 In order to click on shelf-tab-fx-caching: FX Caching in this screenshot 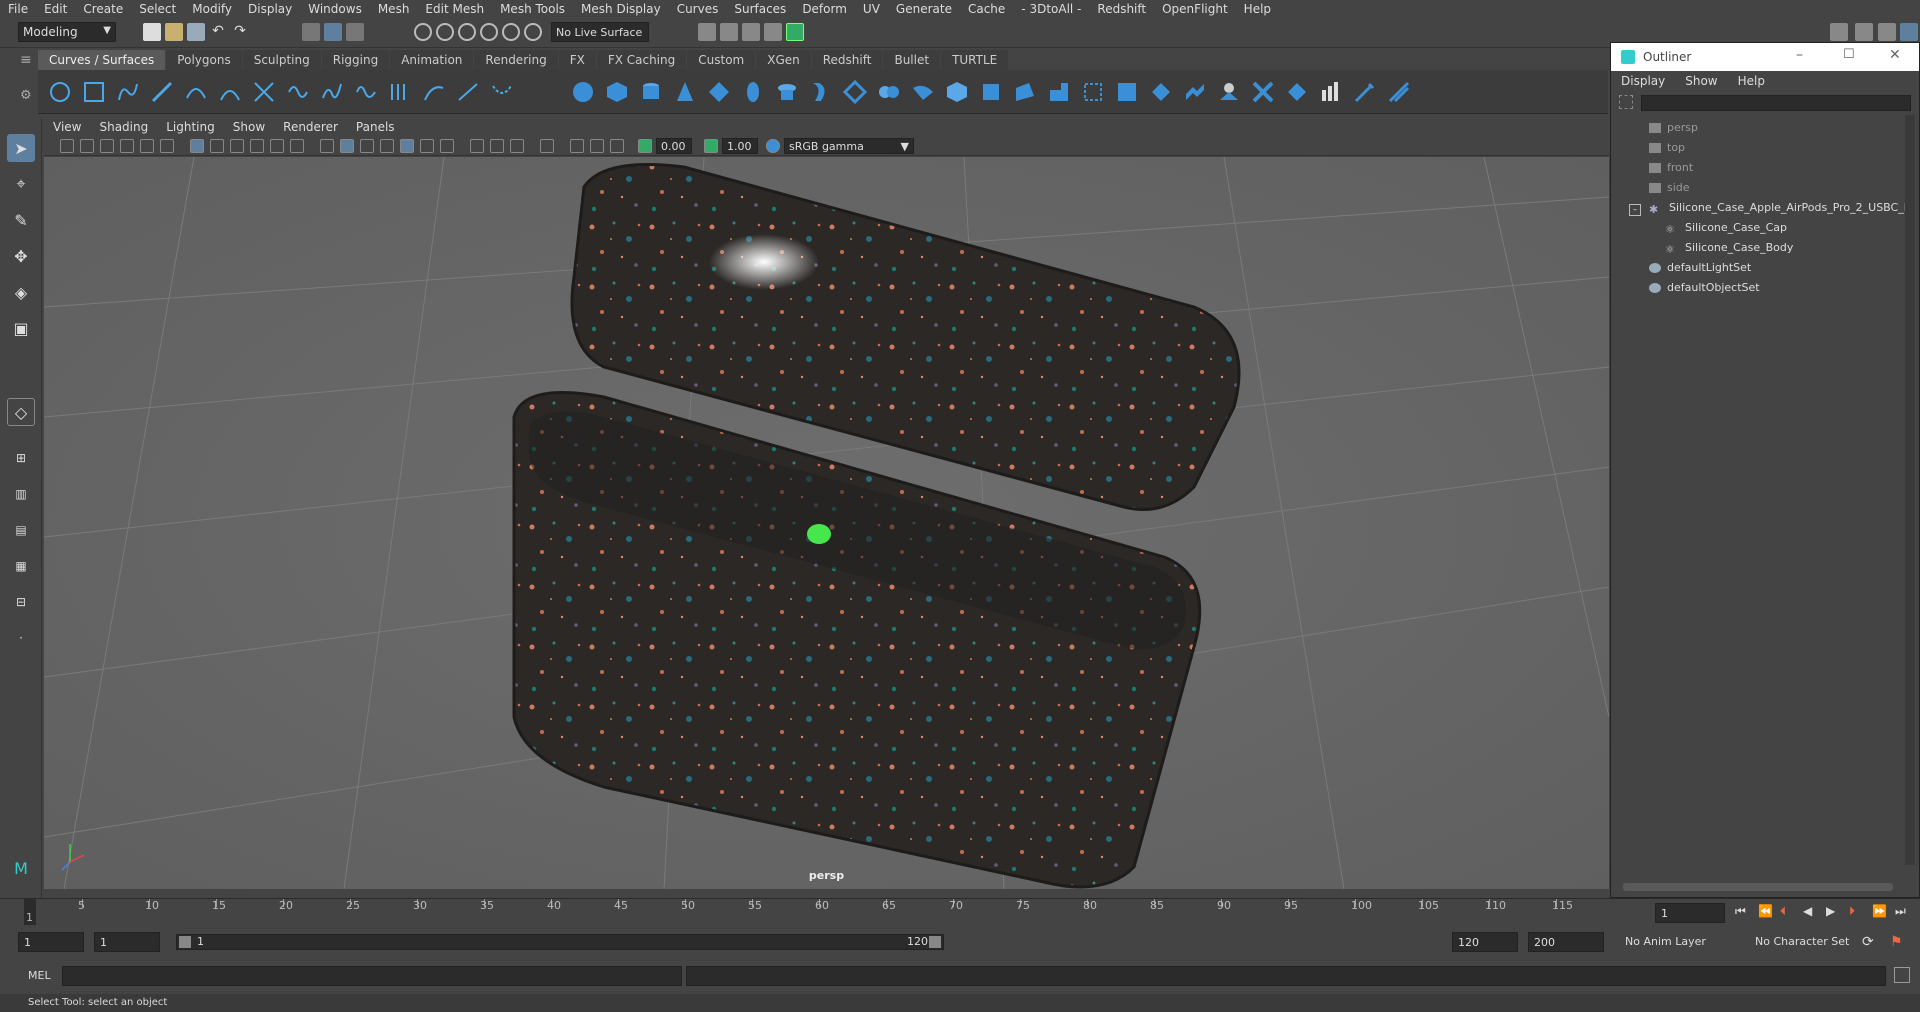, I will do `click(641, 60)`.